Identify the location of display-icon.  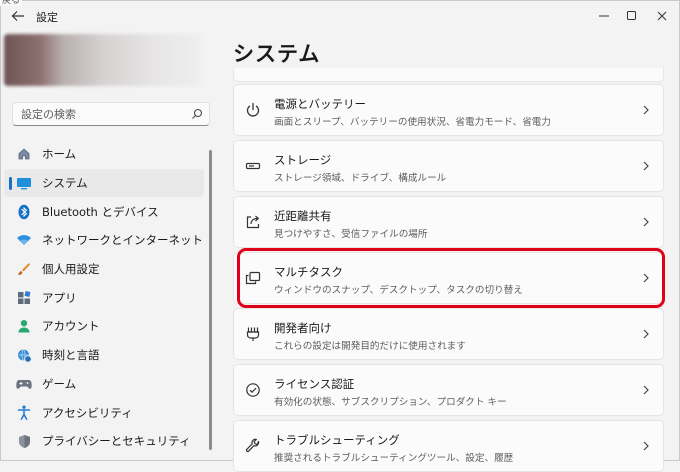
(24, 183).